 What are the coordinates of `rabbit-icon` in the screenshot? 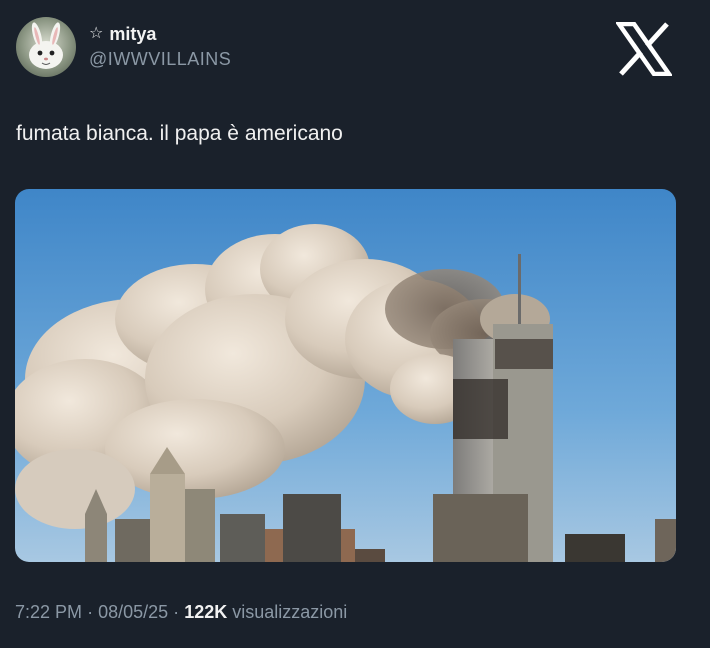 It's located at (46, 45).